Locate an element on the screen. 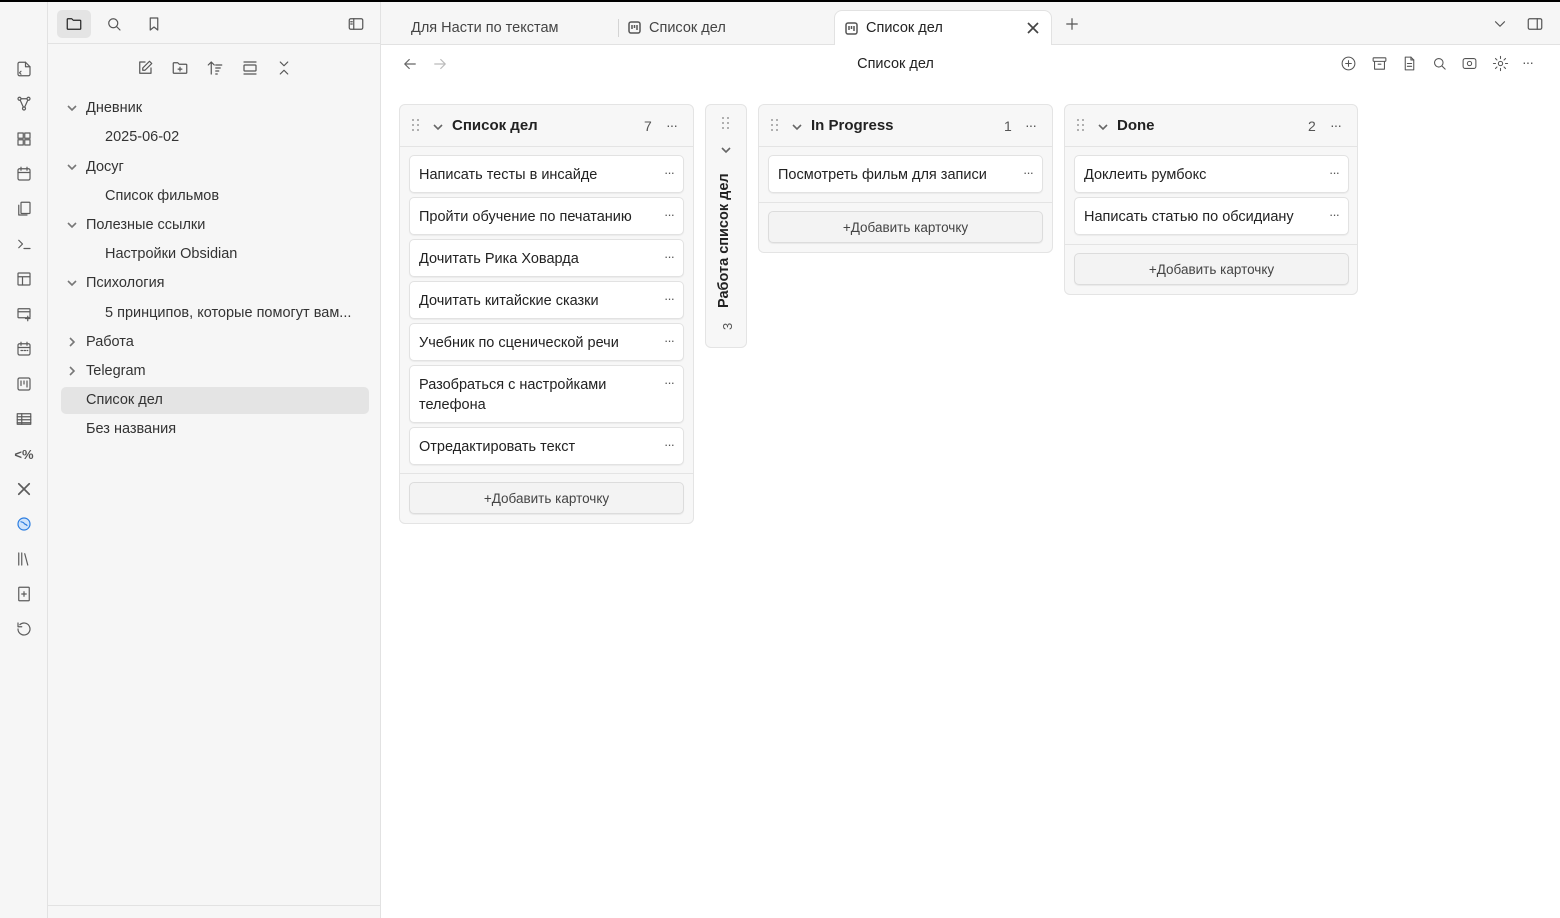 The height and width of the screenshot is (918, 1560). toggle-right-sidebar-icon is located at coordinates (1535, 24).